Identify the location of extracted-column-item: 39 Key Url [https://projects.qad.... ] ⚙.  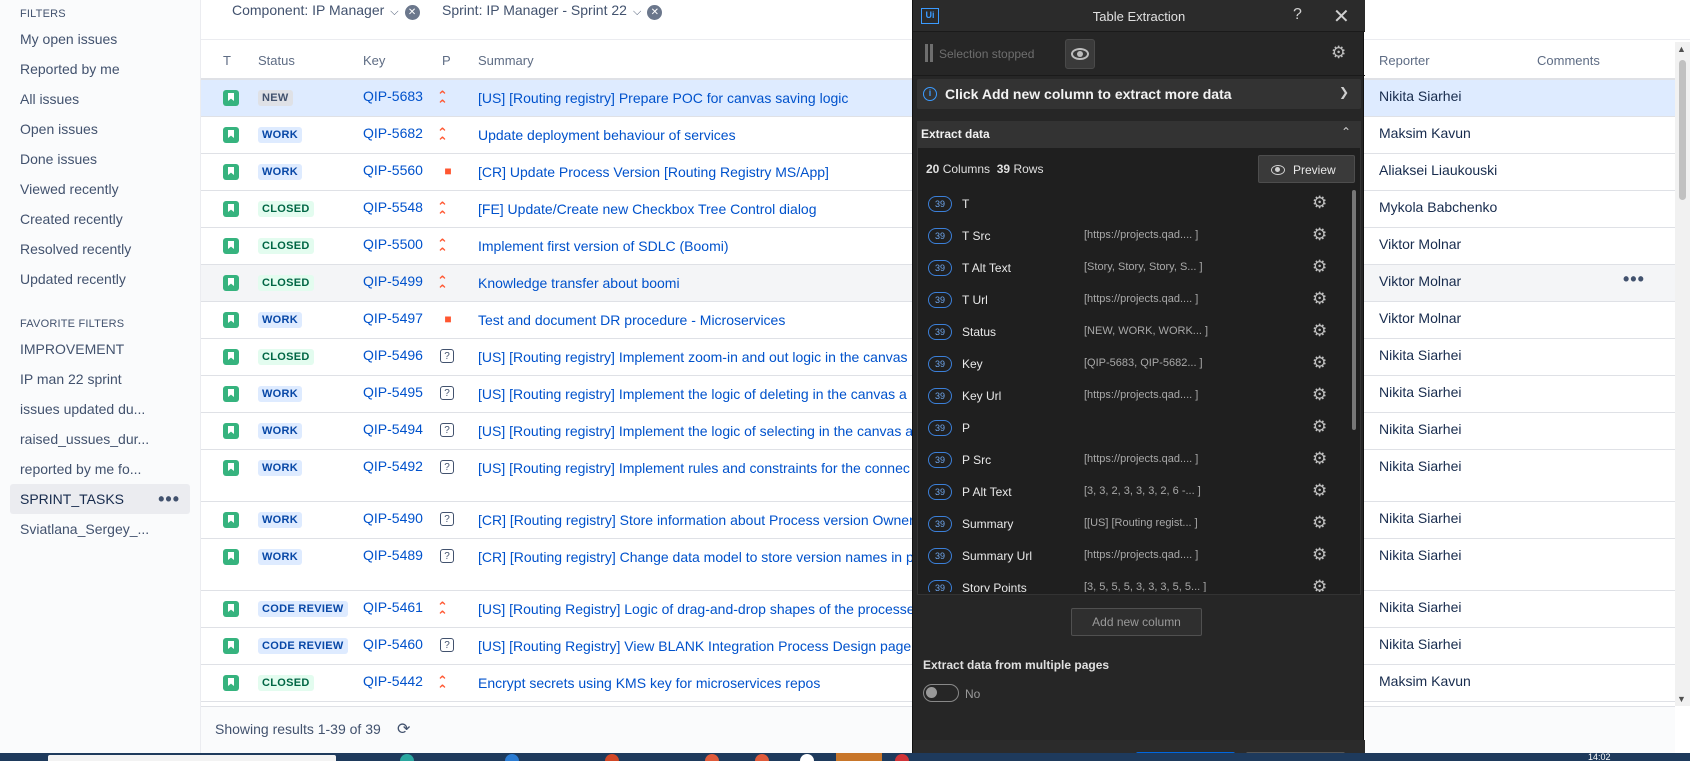
(1133, 396).